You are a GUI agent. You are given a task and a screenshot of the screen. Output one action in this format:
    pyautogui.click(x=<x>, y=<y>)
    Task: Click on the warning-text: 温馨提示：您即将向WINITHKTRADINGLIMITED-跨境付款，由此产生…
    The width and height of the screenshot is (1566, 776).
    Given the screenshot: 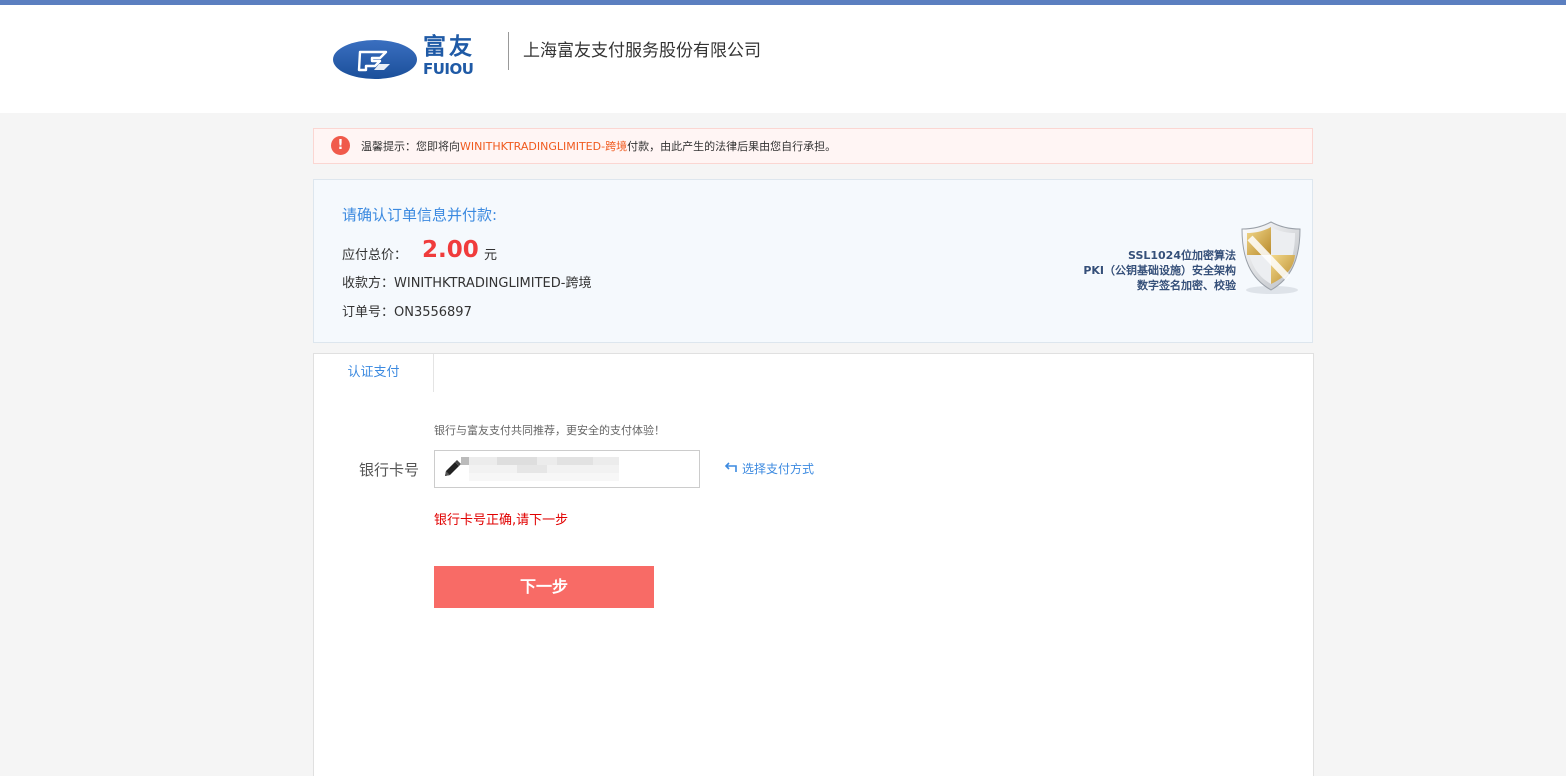 What is the action you would take?
    pyautogui.click(x=598, y=146)
    